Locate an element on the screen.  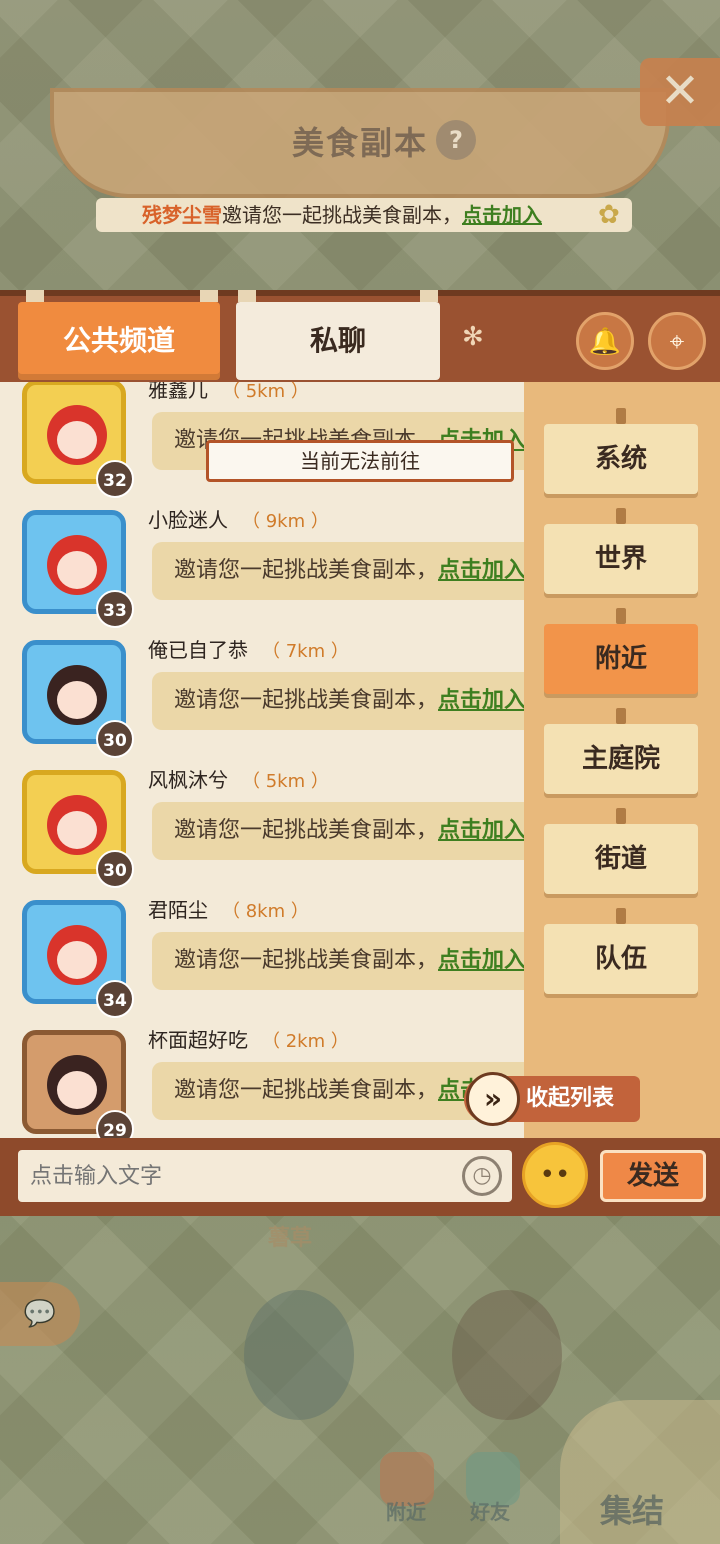
location-pin-icon: ⌖ is located at coordinates (677, 341).